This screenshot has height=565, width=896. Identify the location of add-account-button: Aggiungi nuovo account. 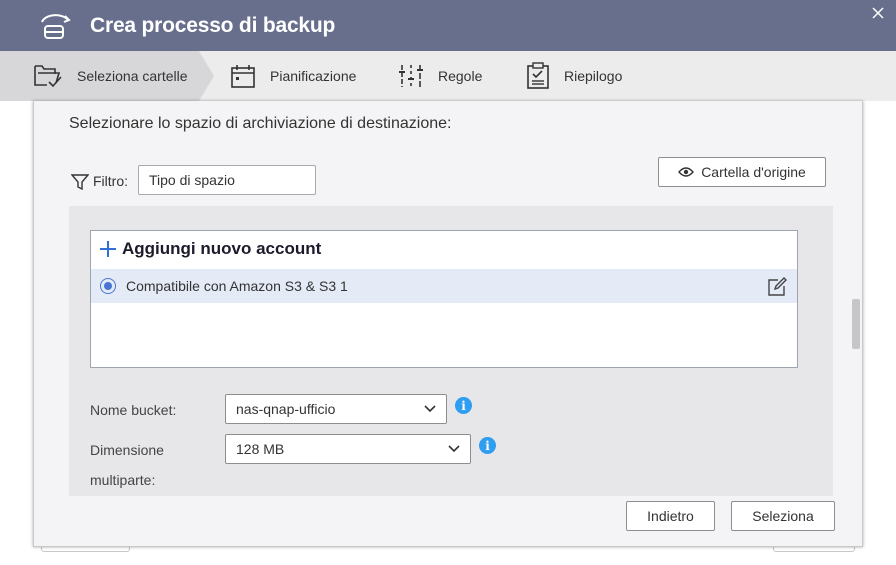
(210, 249).